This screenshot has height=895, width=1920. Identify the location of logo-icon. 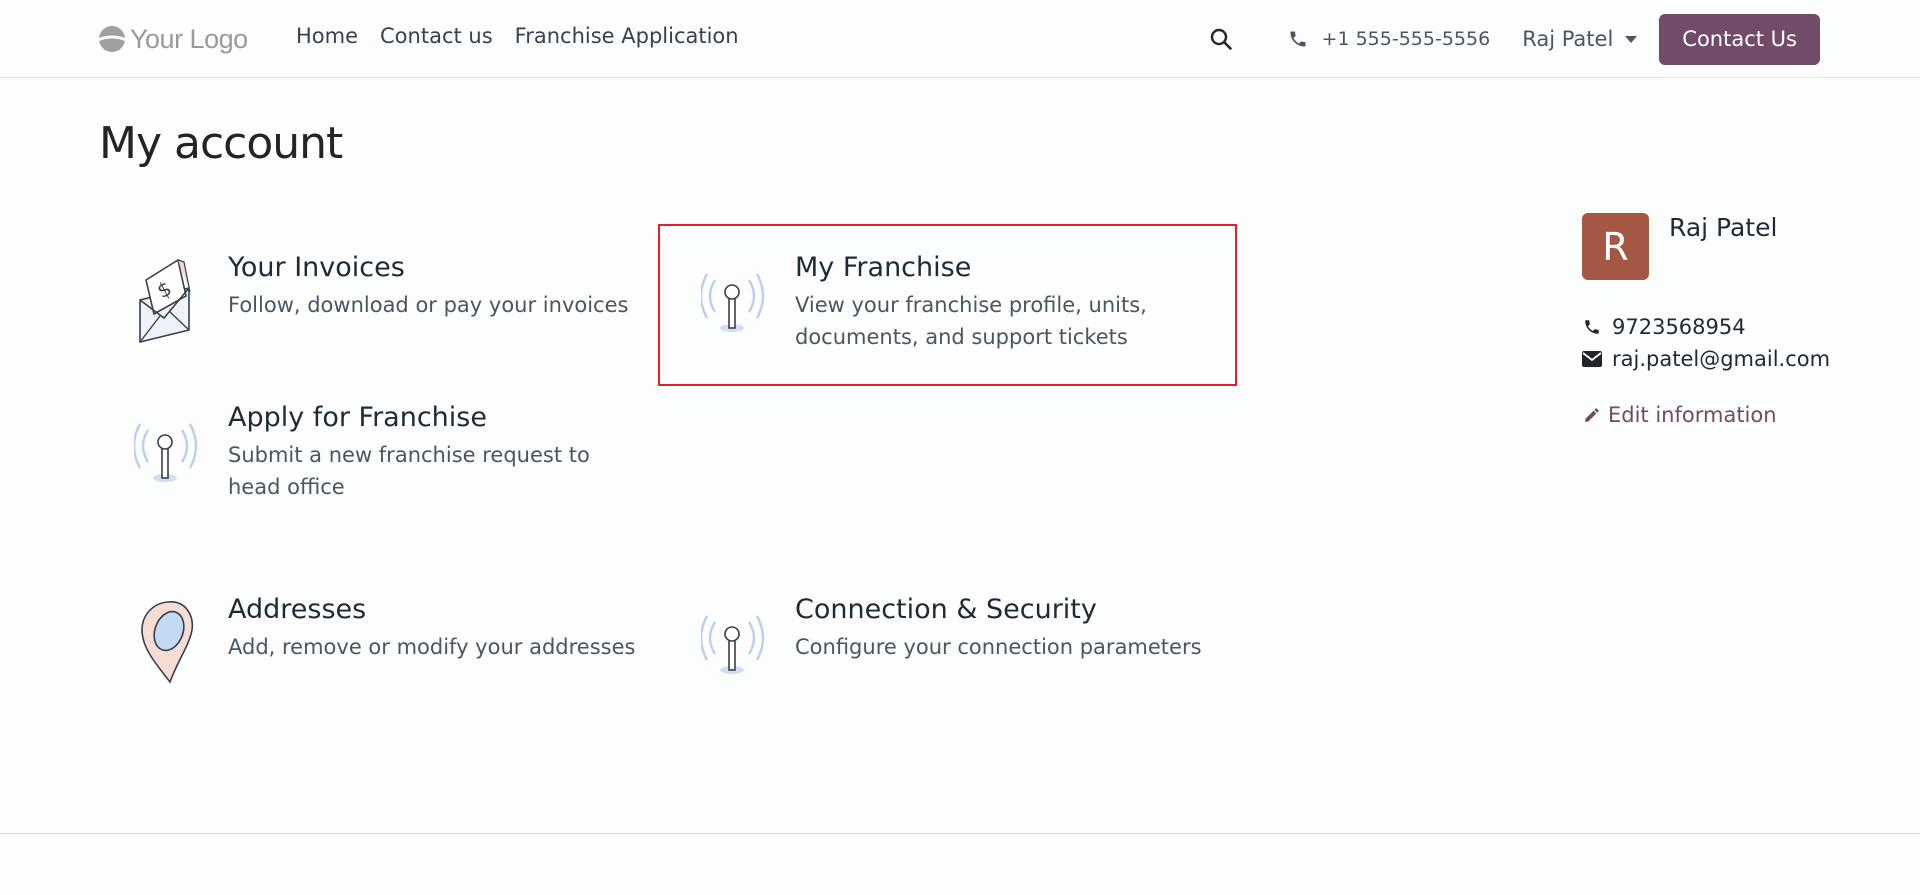
(112, 39).